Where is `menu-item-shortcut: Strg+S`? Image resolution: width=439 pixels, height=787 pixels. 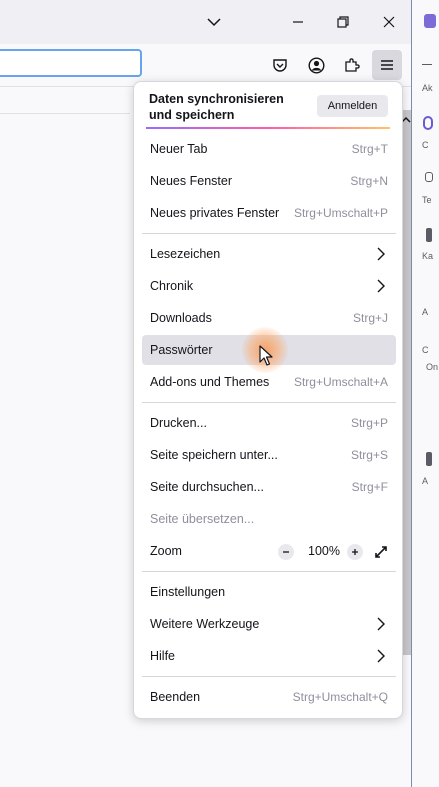
menu-item-shortcut: Strg+S is located at coordinates (369, 455).